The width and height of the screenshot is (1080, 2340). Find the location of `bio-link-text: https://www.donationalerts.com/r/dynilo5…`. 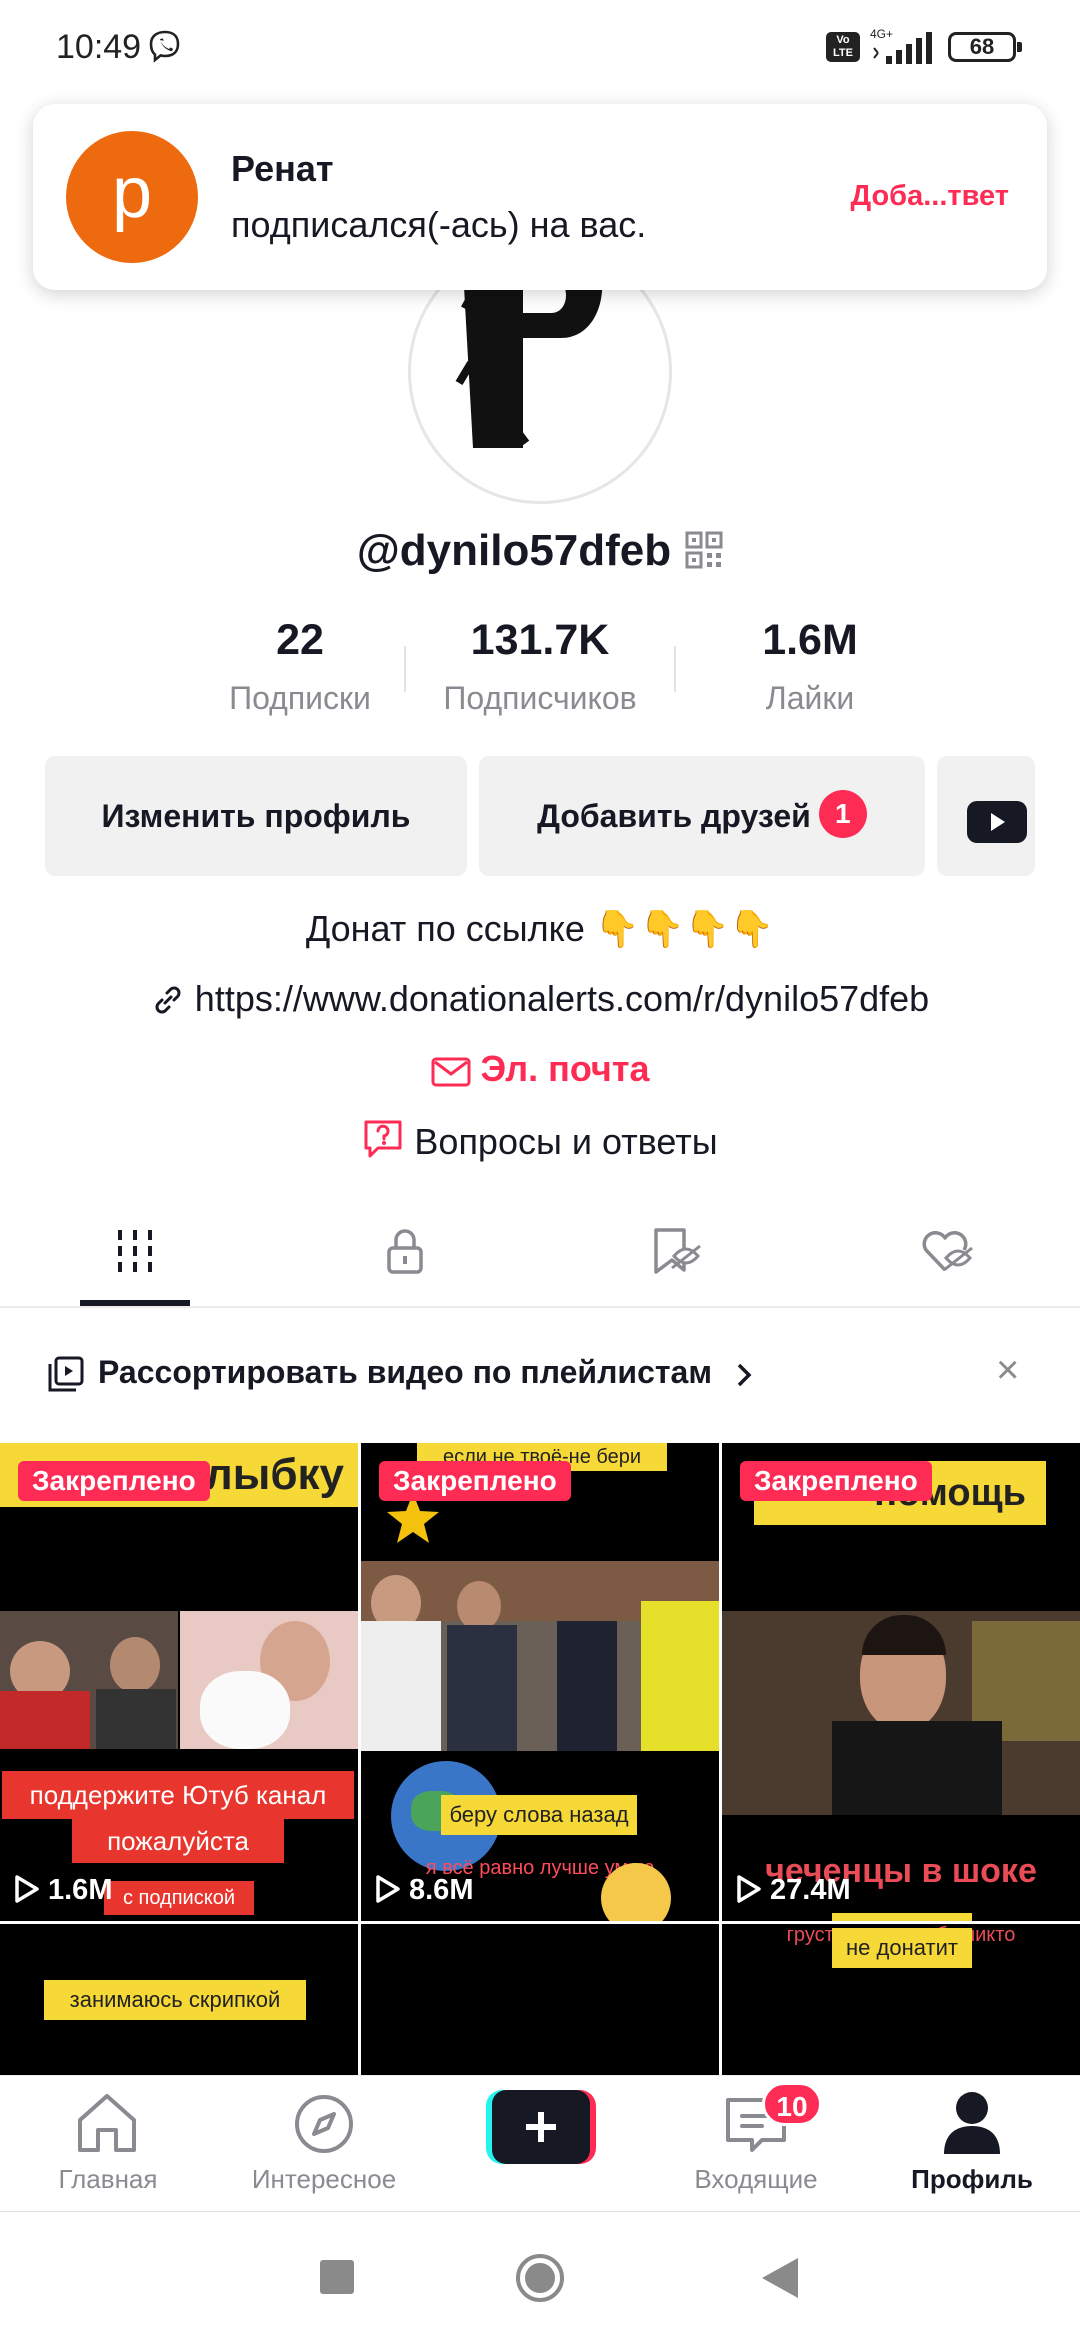

bio-link-text: https://www.donationalerts.com/r/dynilo5… is located at coordinates (562, 998).